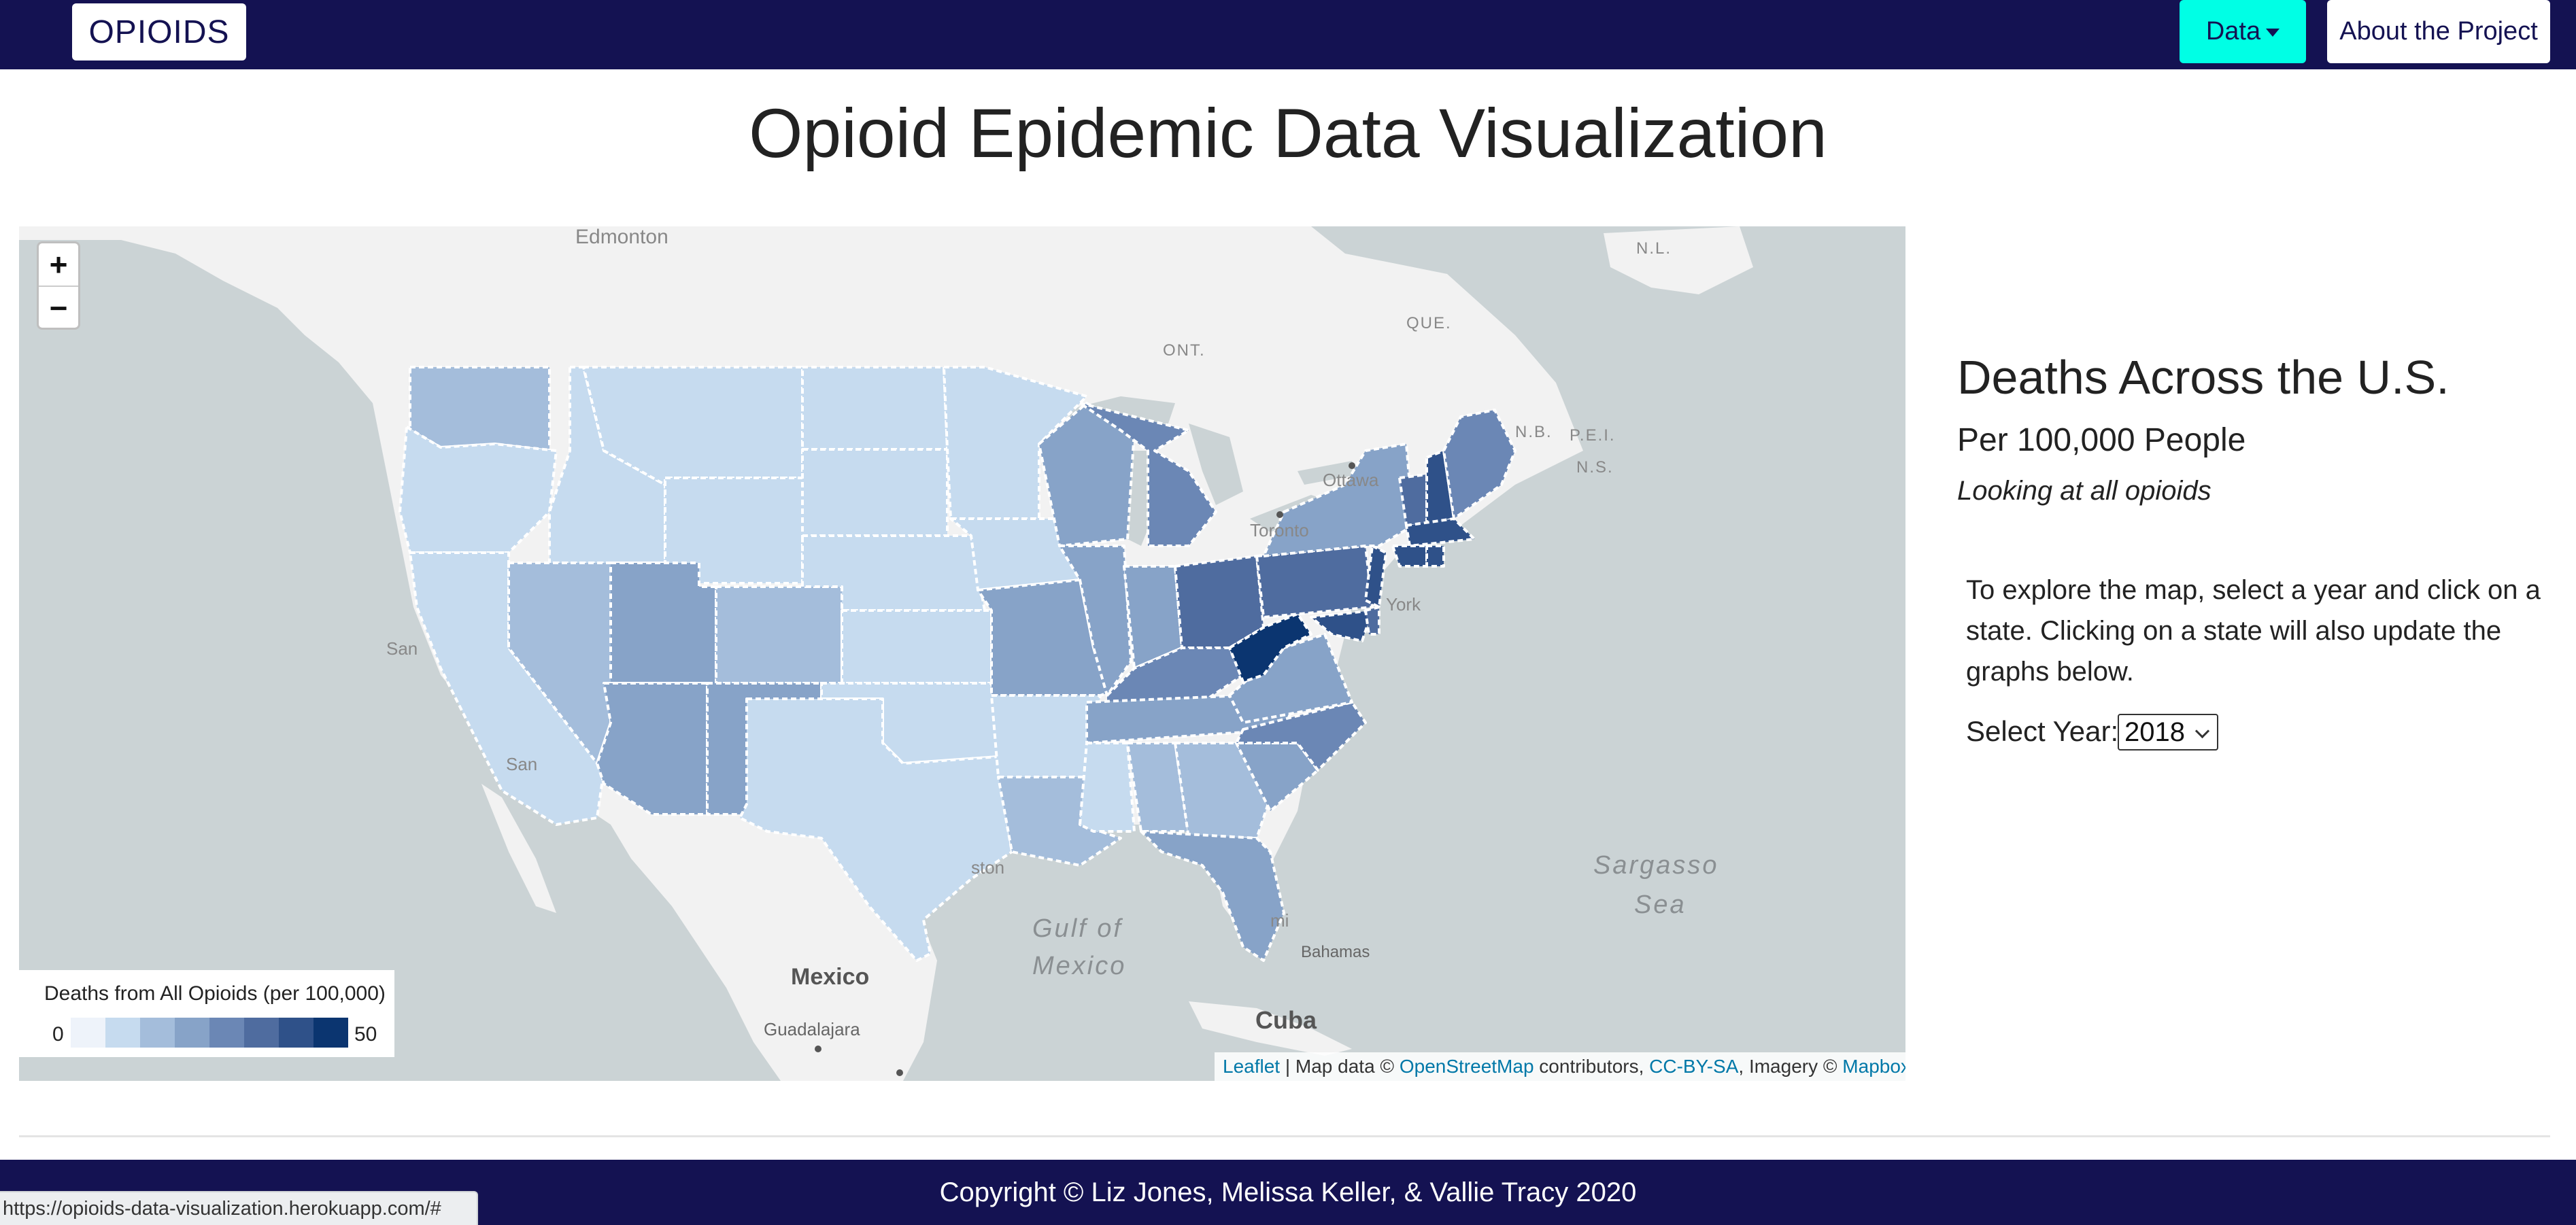  What do you see at coordinates (663, 623) in the screenshot?
I see `state-utah` at bounding box center [663, 623].